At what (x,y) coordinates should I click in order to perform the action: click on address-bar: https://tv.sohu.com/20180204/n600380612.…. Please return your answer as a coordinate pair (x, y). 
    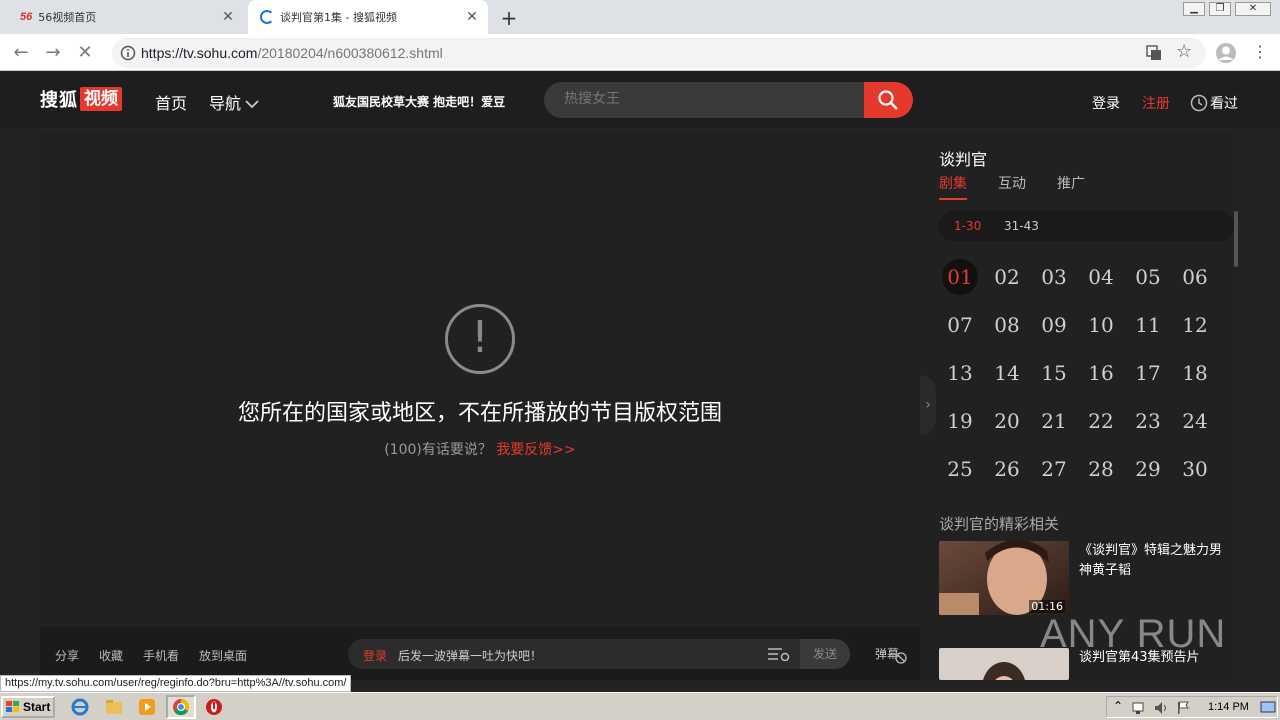
    Looking at the image, I should click on (659, 53).